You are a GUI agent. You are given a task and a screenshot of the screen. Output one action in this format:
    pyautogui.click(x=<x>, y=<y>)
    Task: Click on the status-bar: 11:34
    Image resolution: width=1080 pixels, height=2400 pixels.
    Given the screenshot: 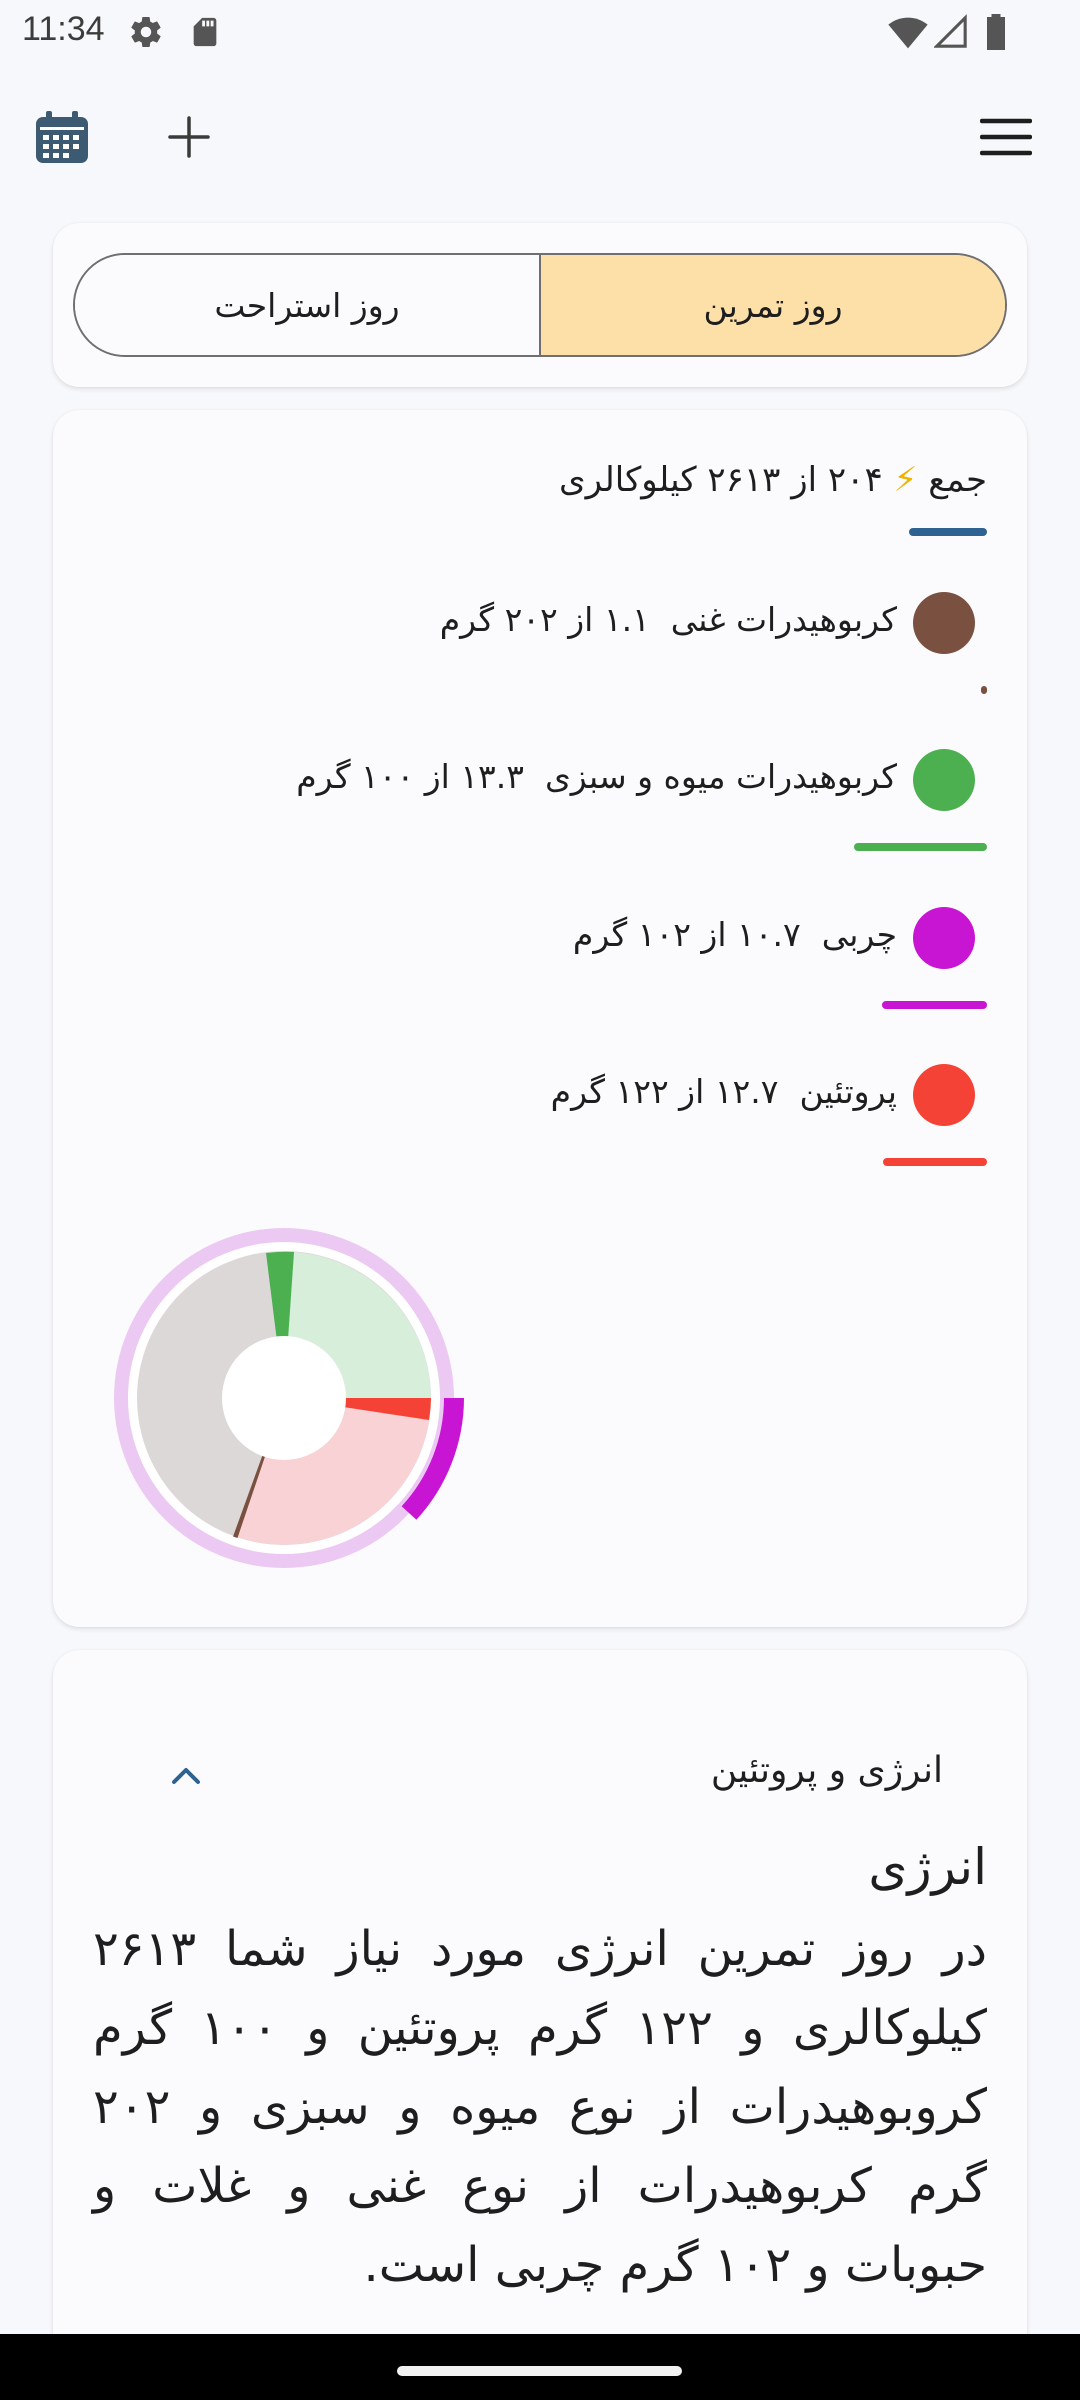 What is the action you would take?
    pyautogui.click(x=540, y=33)
    